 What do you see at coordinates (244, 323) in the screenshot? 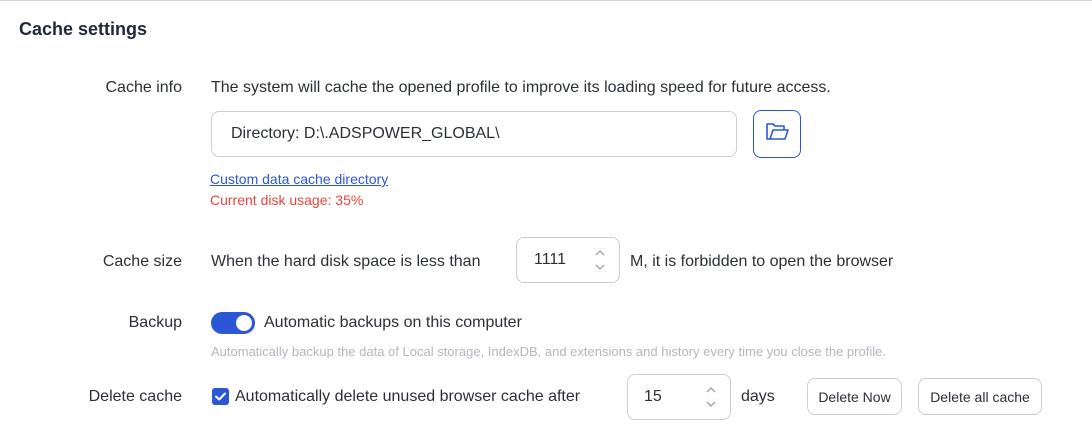
I see `toggle-knob` at bounding box center [244, 323].